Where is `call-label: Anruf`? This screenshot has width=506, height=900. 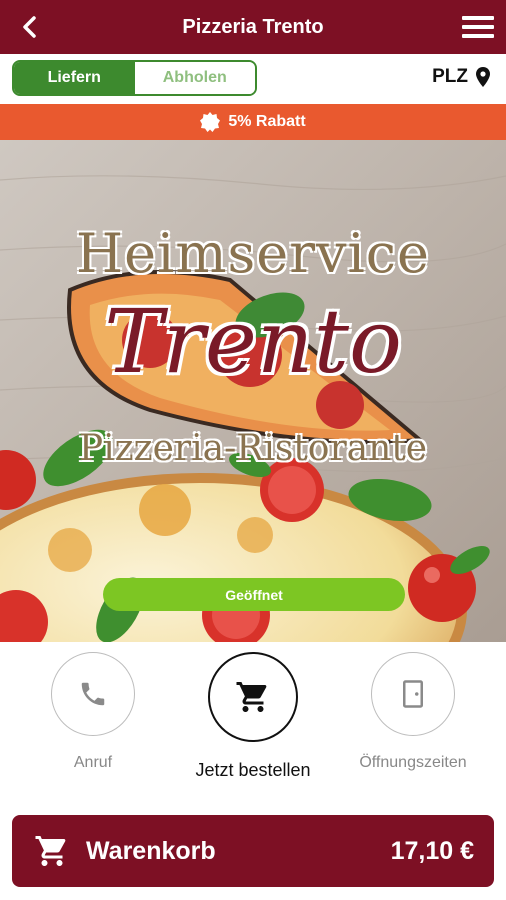 call-label: Anruf is located at coordinates (93, 762).